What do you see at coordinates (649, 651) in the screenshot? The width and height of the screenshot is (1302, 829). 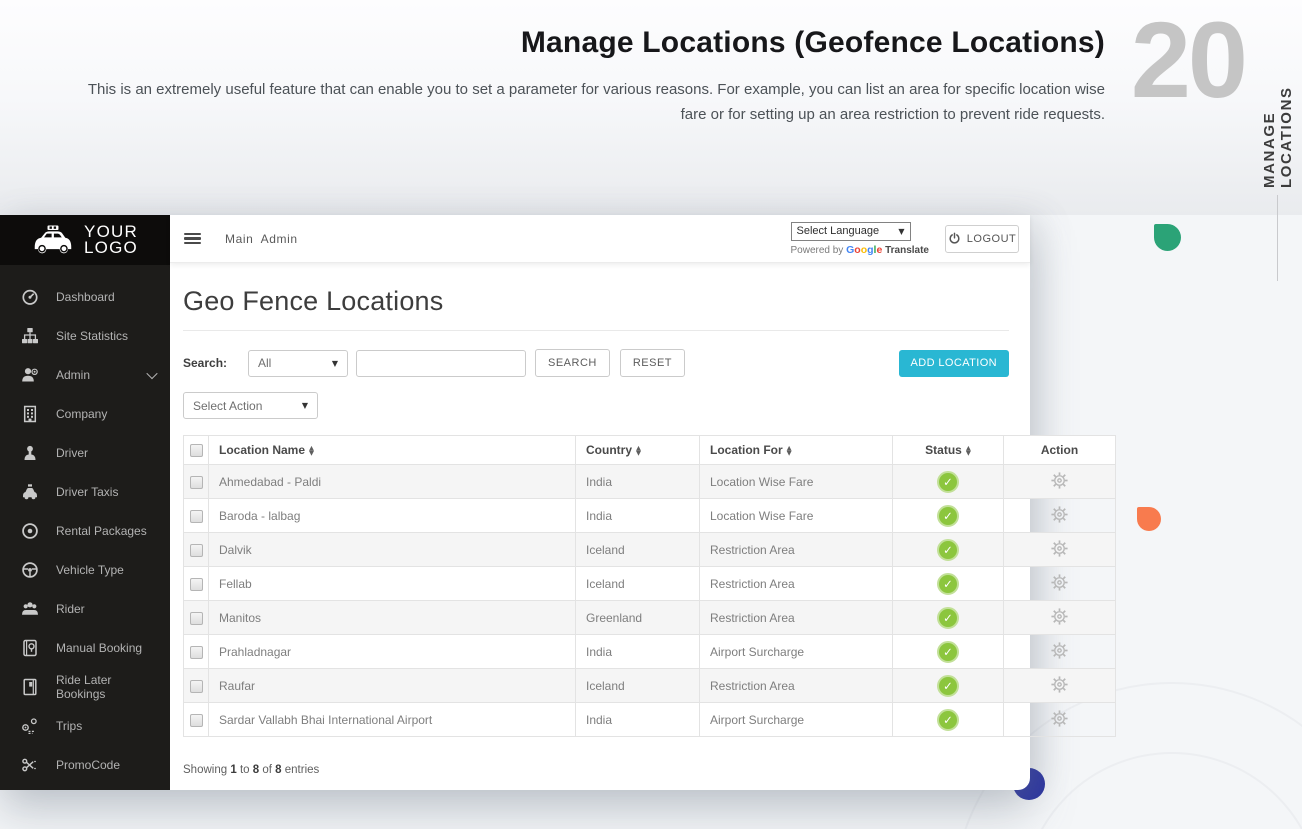 I see `table-row: Prahladnagar India Airport Surcharge ✓` at bounding box center [649, 651].